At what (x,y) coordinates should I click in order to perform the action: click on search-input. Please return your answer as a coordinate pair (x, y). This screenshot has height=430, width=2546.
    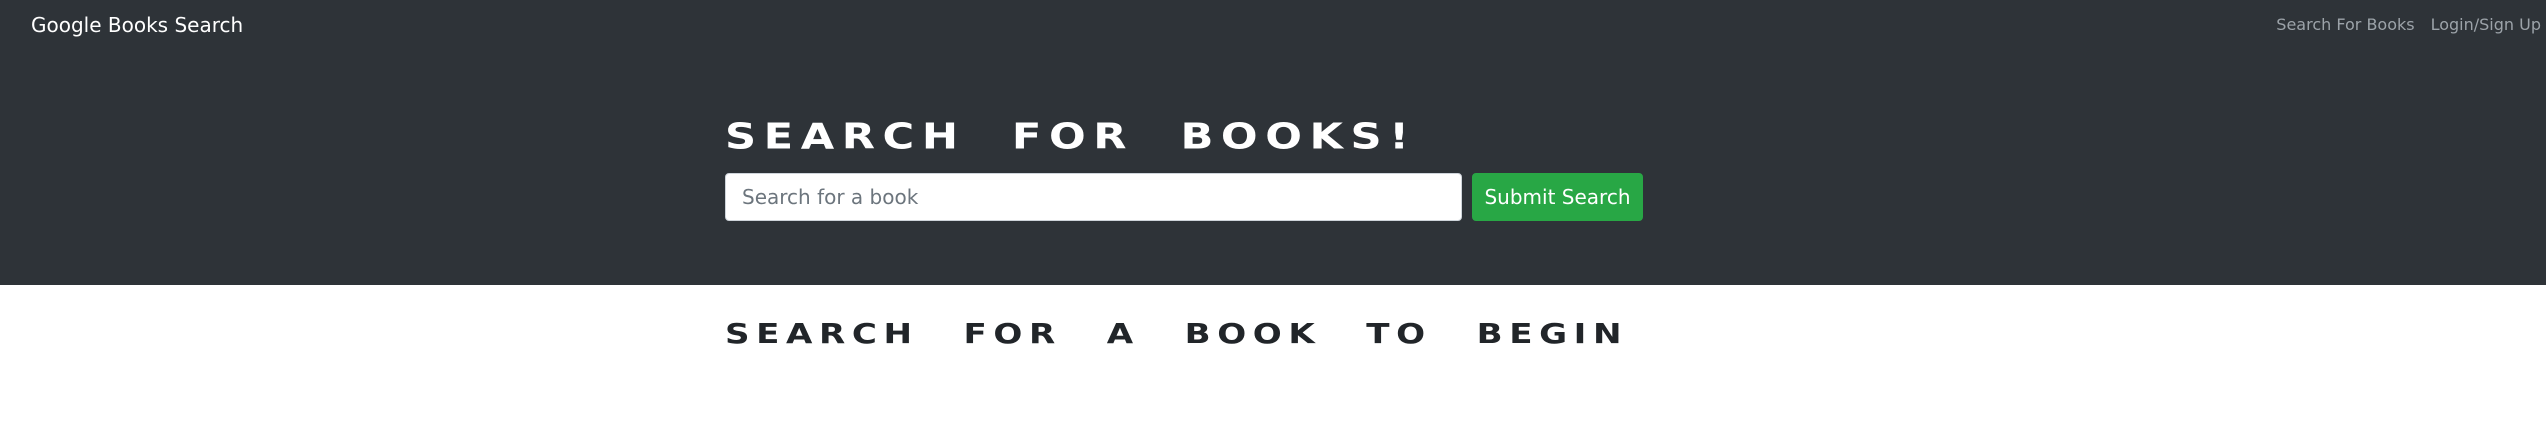
    Looking at the image, I should click on (1093, 197).